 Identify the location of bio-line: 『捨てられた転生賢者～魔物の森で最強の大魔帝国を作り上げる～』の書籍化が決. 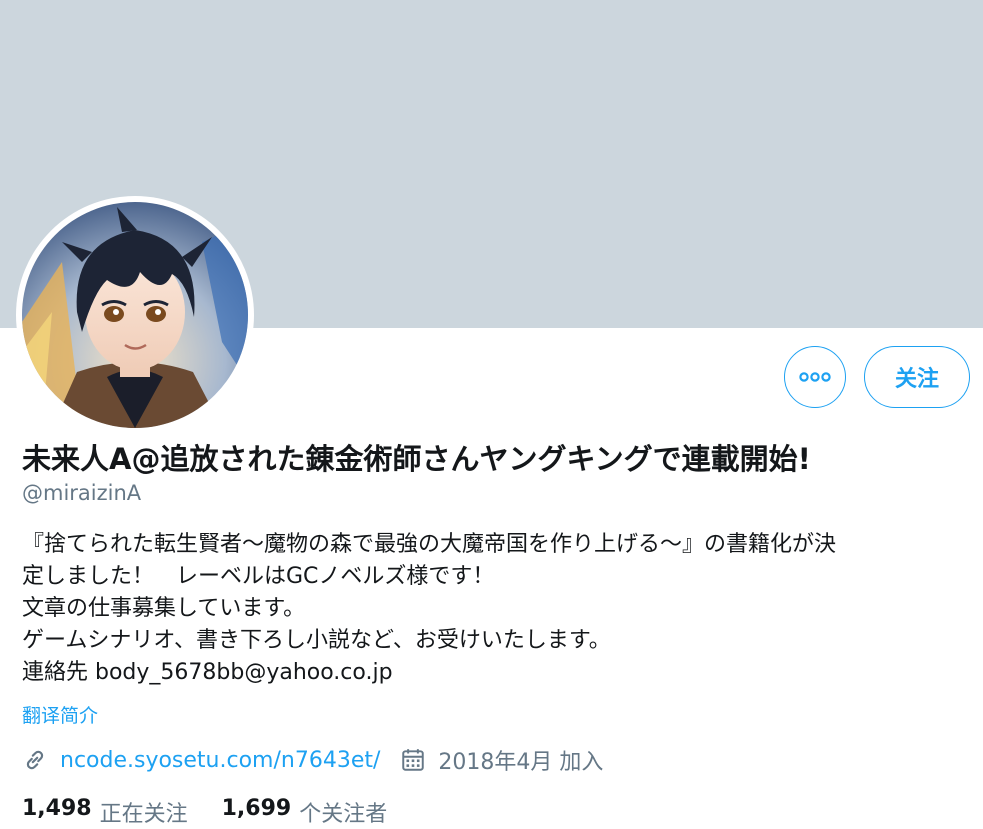
(429, 544).